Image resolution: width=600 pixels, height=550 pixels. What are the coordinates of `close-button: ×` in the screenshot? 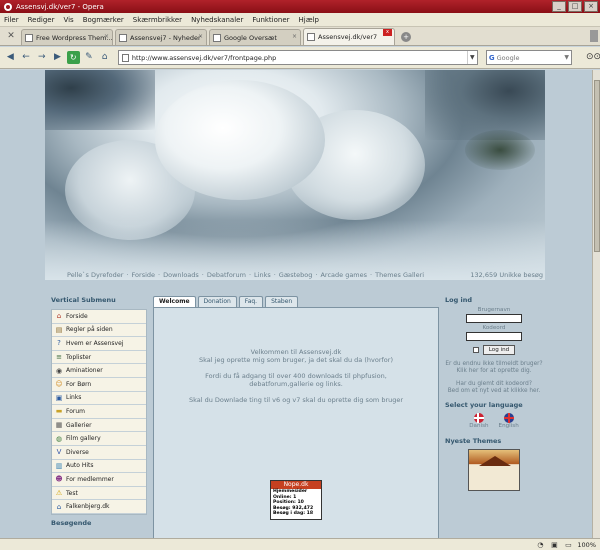 It's located at (591, 6).